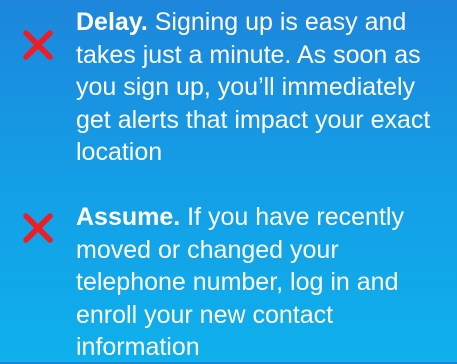  What do you see at coordinates (128, 217) in the screenshot?
I see `list-item-heading: Assume.` at bounding box center [128, 217].